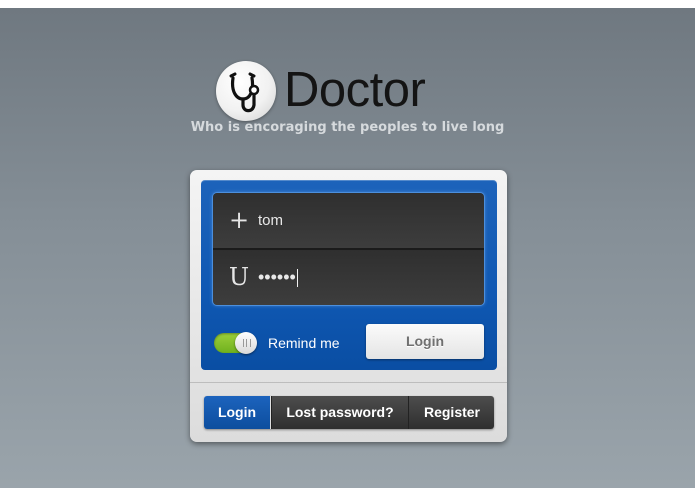  I want to click on toggle-knob, so click(246, 343).